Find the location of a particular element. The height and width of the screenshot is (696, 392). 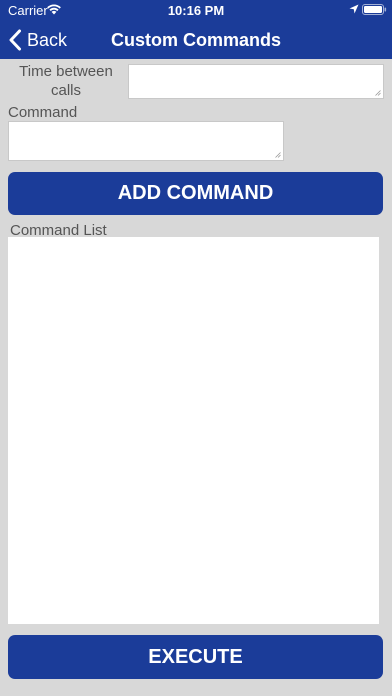

navigation-bar: Back Custom Commands is located at coordinates (196, 39).